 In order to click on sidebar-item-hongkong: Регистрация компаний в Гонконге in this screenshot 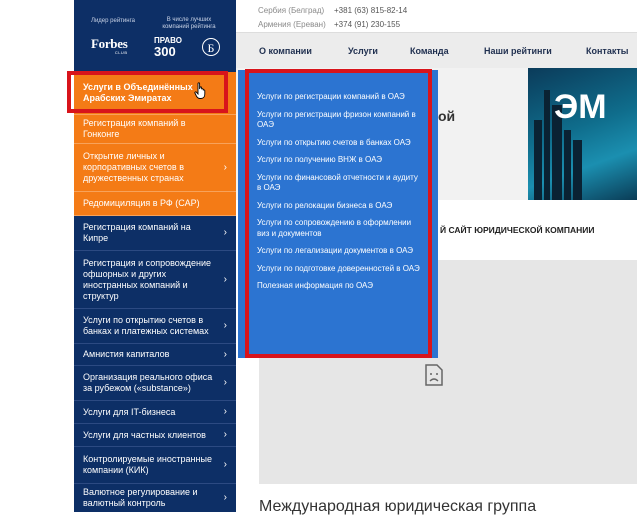, I will do `click(155, 129)`.